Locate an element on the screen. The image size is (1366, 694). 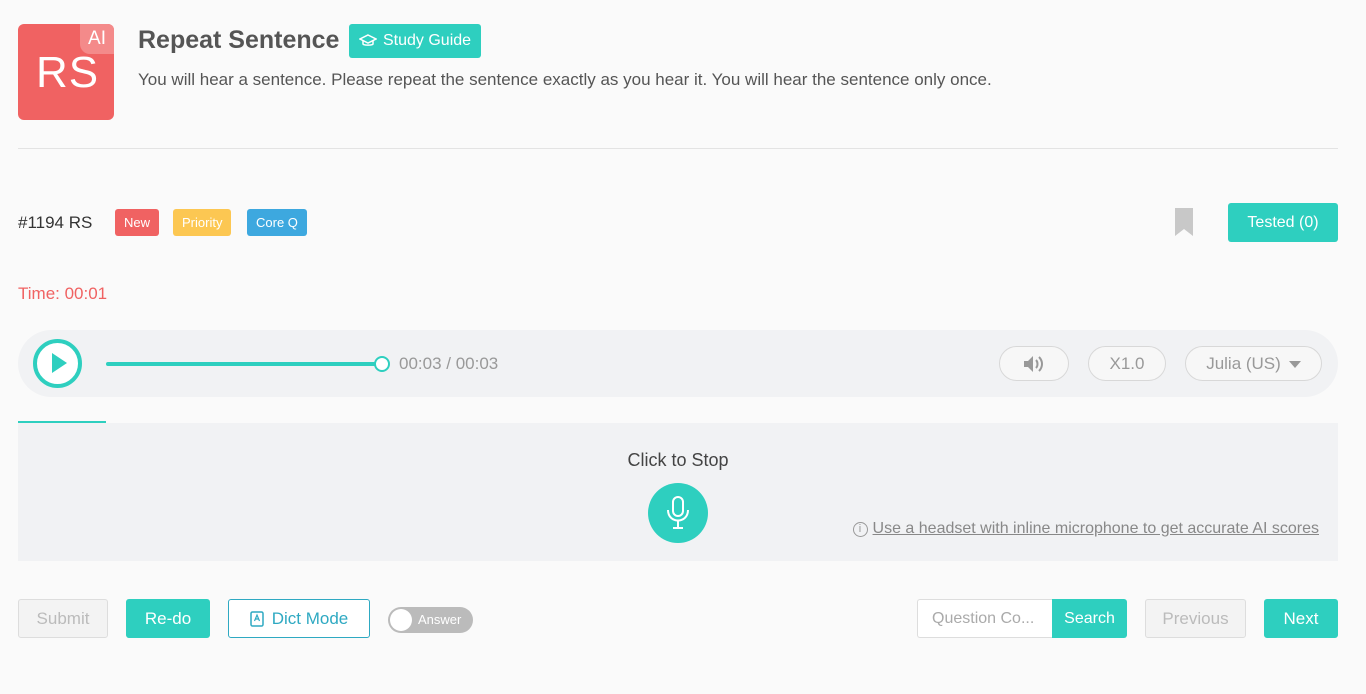
question-id: #1194 RS is located at coordinates (55, 222).